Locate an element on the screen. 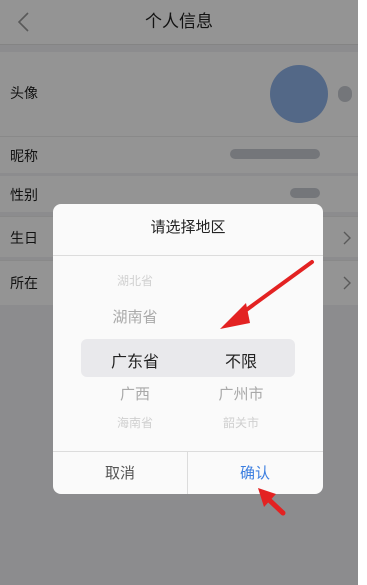 The height and width of the screenshot is (585, 367). right-margin is located at coordinates (362, 292).